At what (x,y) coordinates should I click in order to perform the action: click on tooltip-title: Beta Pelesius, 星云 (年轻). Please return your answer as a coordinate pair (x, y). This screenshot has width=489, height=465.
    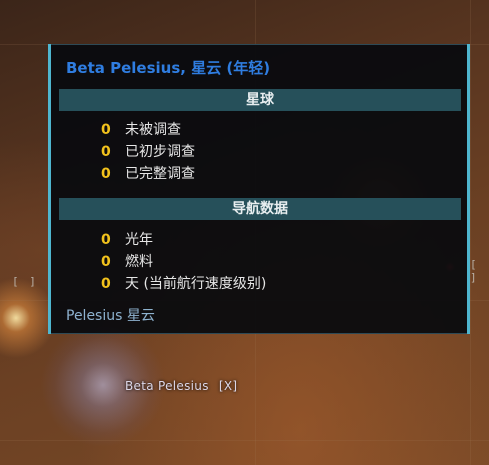
    Looking at the image, I should click on (168, 68).